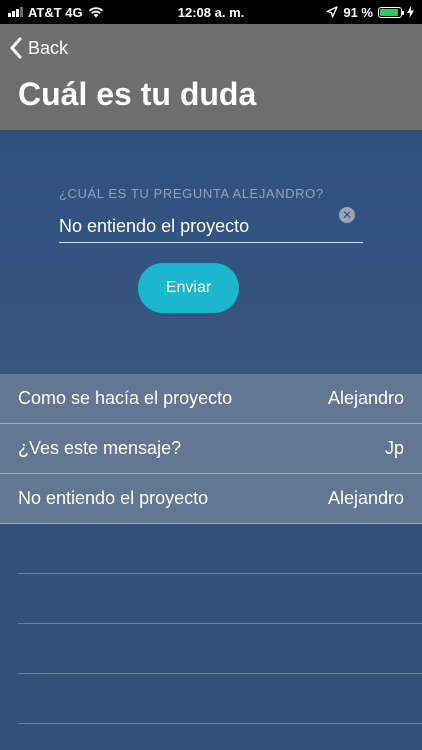  What do you see at coordinates (48, 47) in the screenshot?
I see `back-label: Back` at bounding box center [48, 47].